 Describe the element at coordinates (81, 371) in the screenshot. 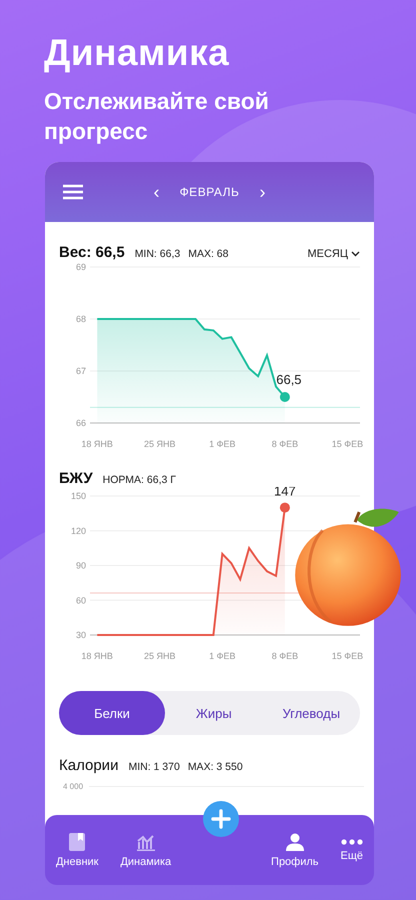

I see `y-axis-label: 67` at that location.